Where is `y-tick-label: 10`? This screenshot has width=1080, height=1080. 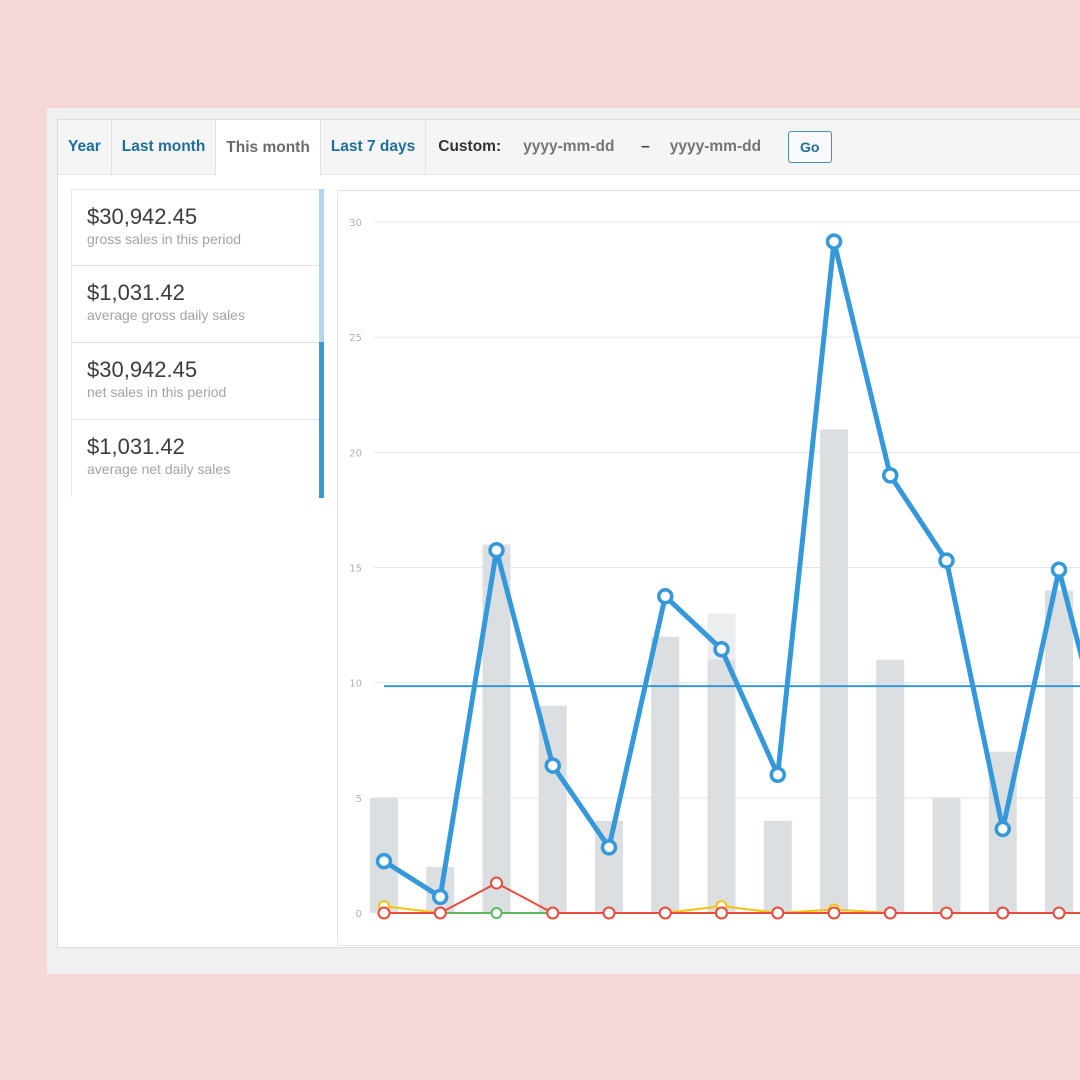 y-tick-label: 10 is located at coordinates (355, 684).